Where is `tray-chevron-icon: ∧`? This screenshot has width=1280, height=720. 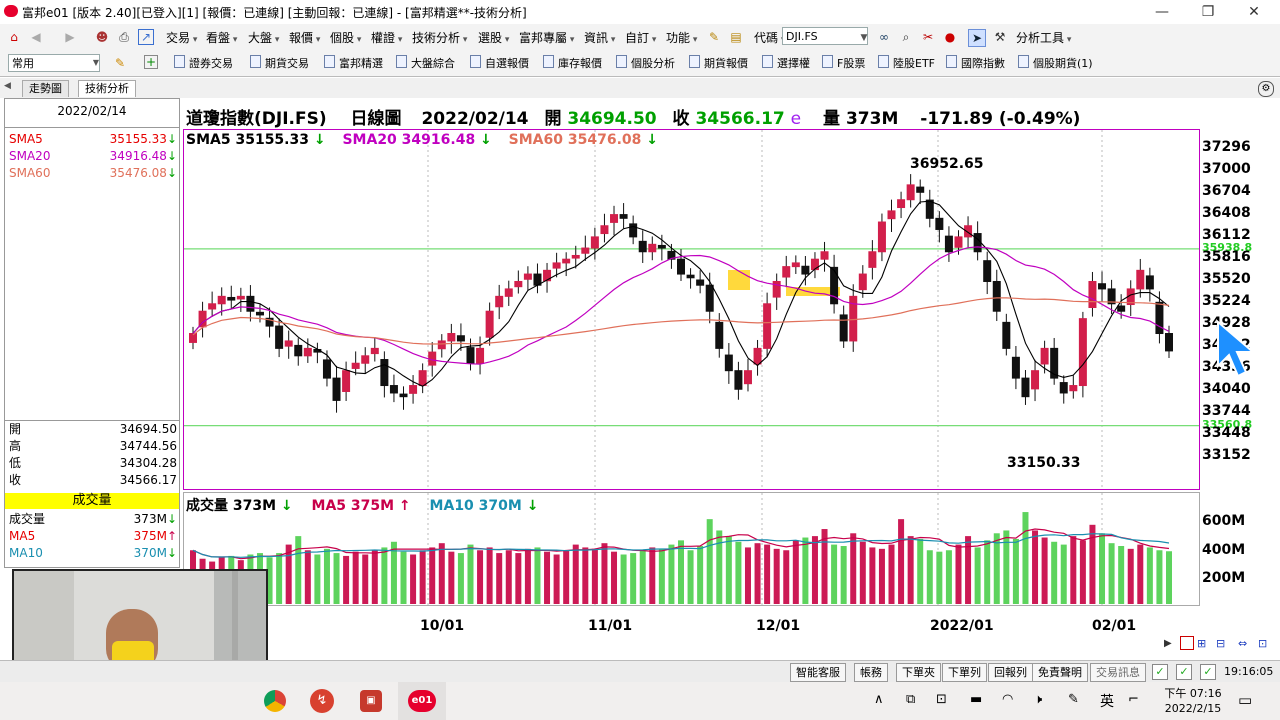
tray-chevron-icon: ∧ is located at coordinates (879, 699).